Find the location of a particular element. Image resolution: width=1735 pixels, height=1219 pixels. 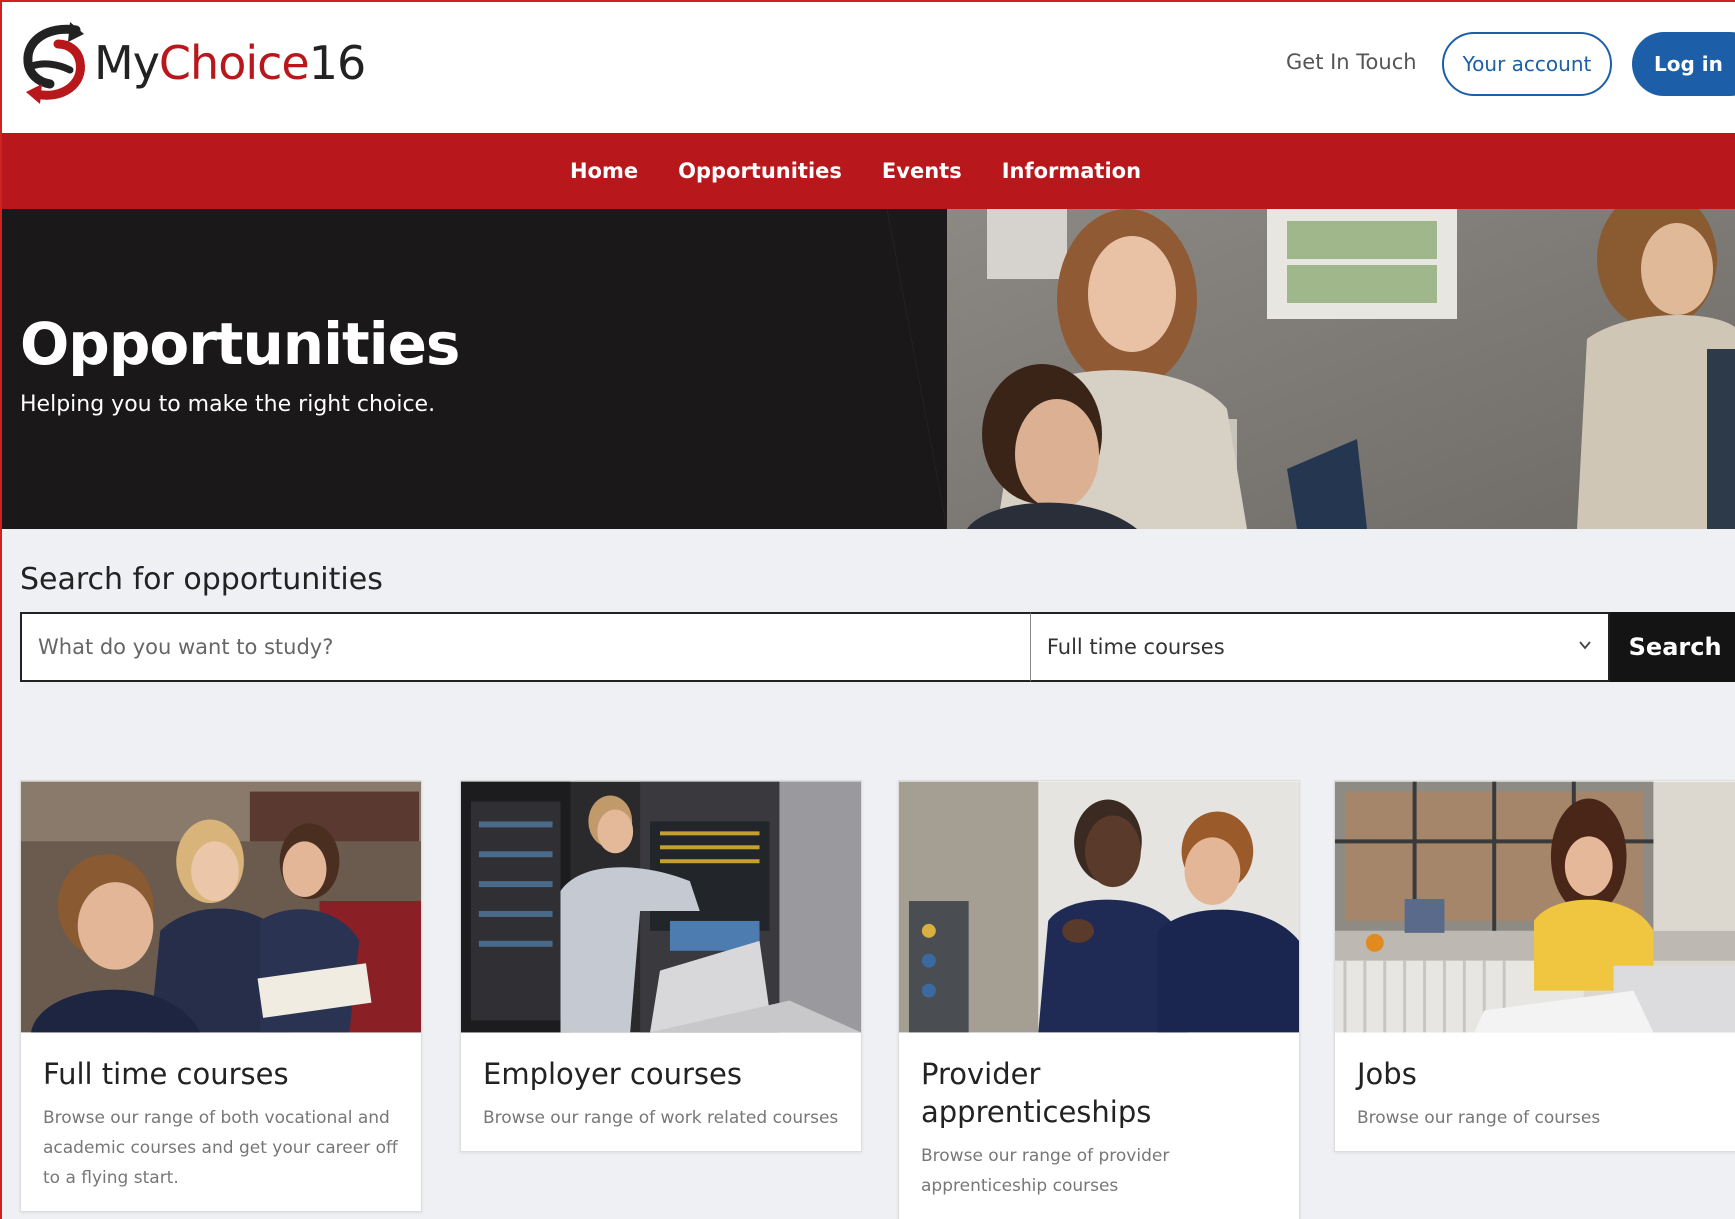

card-description: Browse our range of work related courses is located at coordinates (661, 1118).